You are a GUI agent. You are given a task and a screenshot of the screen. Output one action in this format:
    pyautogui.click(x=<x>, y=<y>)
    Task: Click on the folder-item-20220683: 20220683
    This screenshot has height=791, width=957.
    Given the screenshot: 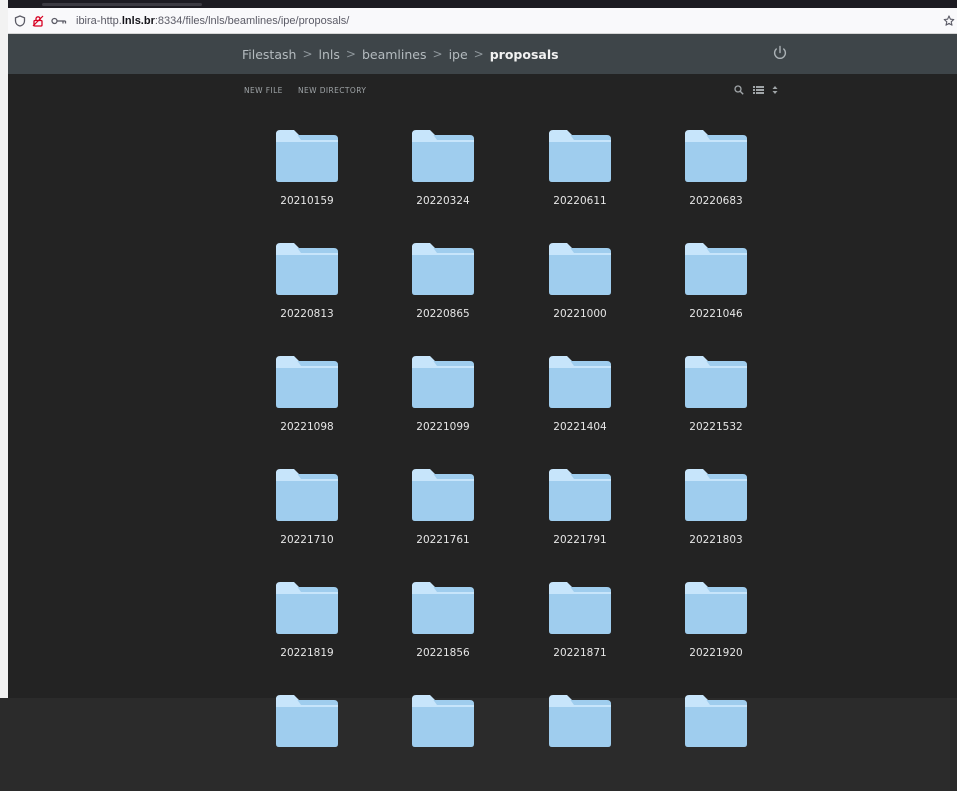 What is the action you would take?
    pyautogui.click(x=716, y=178)
    